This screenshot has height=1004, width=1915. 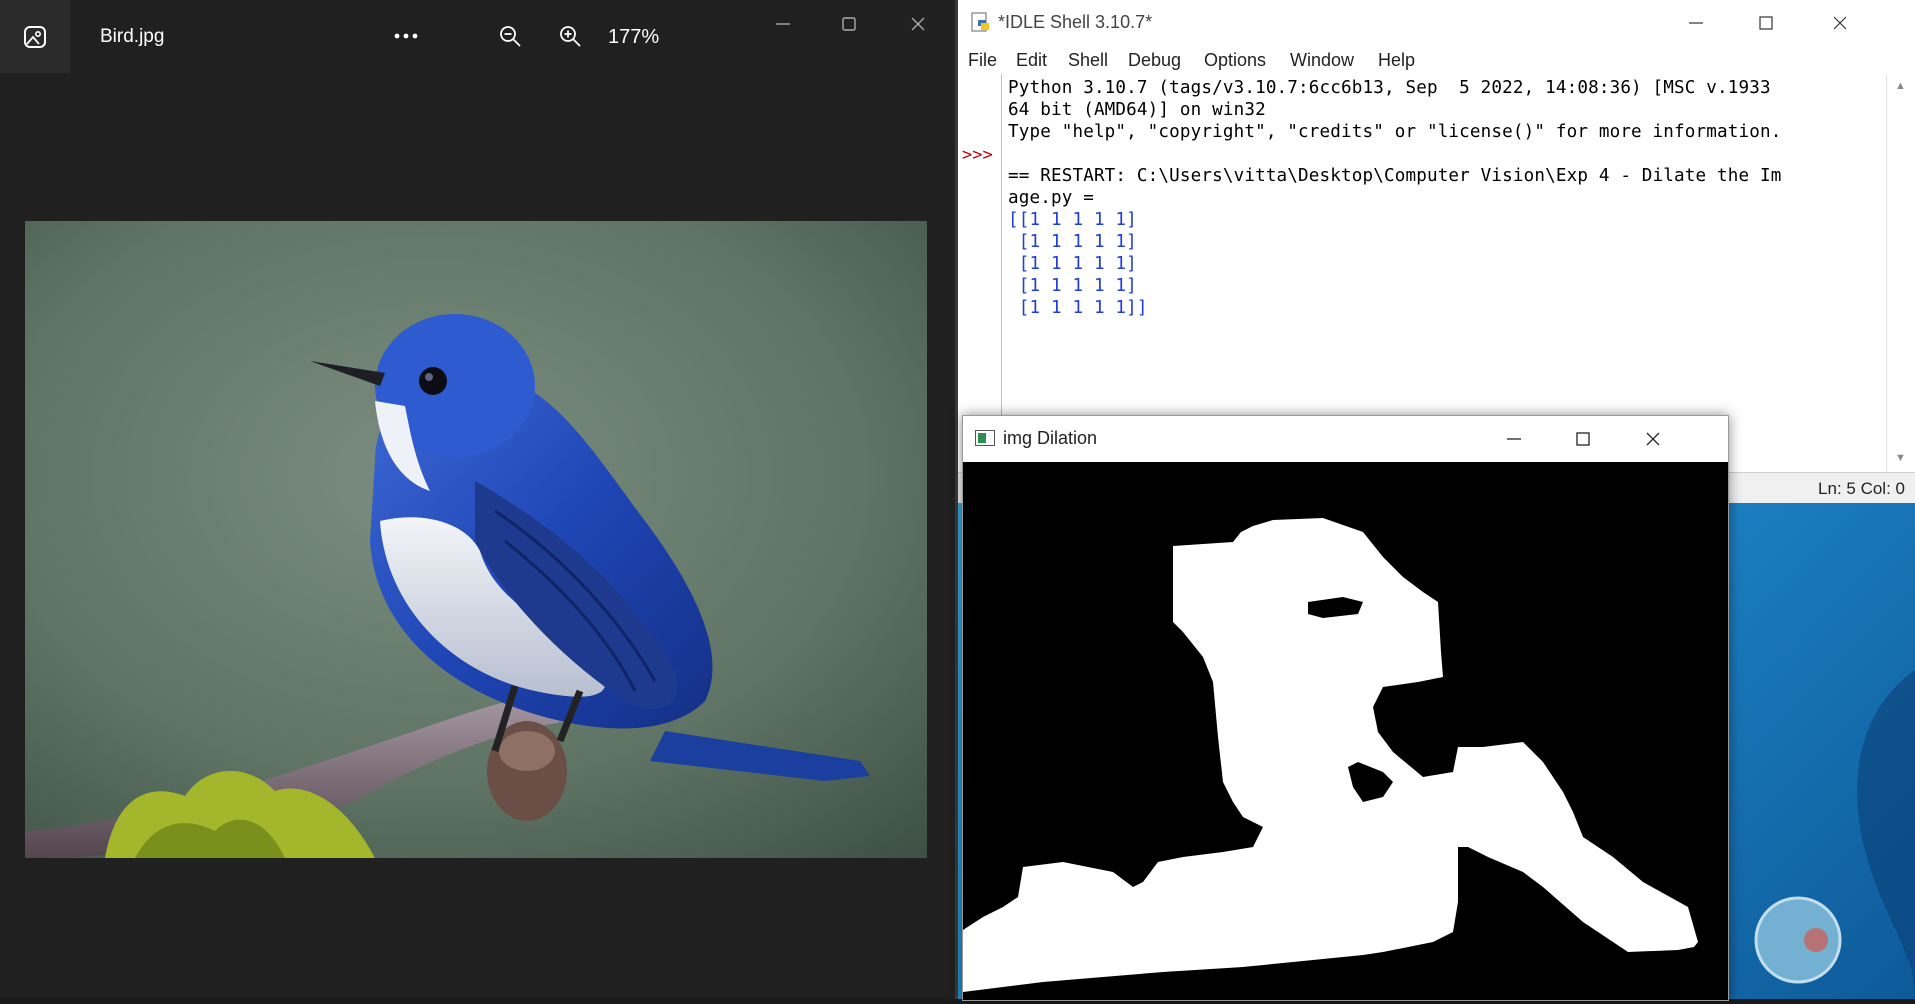 What do you see at coordinates (1031, 60) in the screenshot?
I see `menu-edit: Edit` at bounding box center [1031, 60].